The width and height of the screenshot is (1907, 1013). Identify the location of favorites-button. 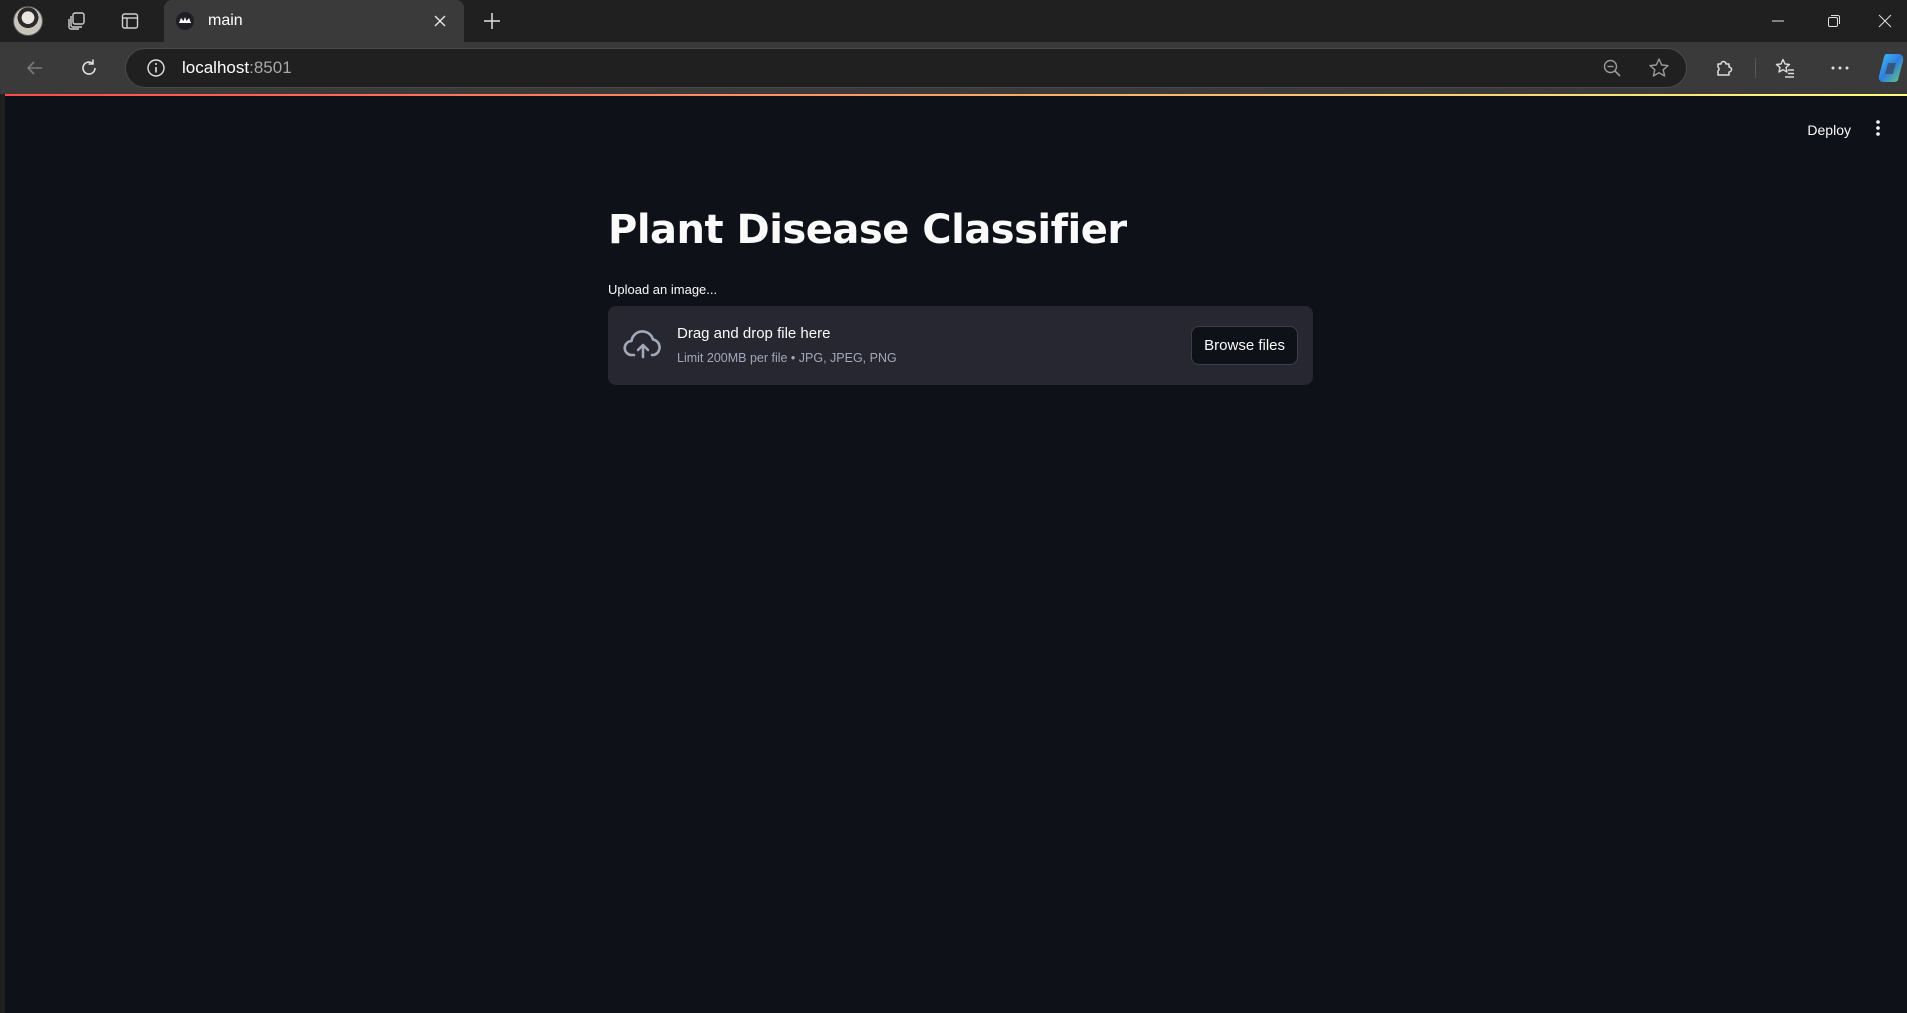
(1785, 68).